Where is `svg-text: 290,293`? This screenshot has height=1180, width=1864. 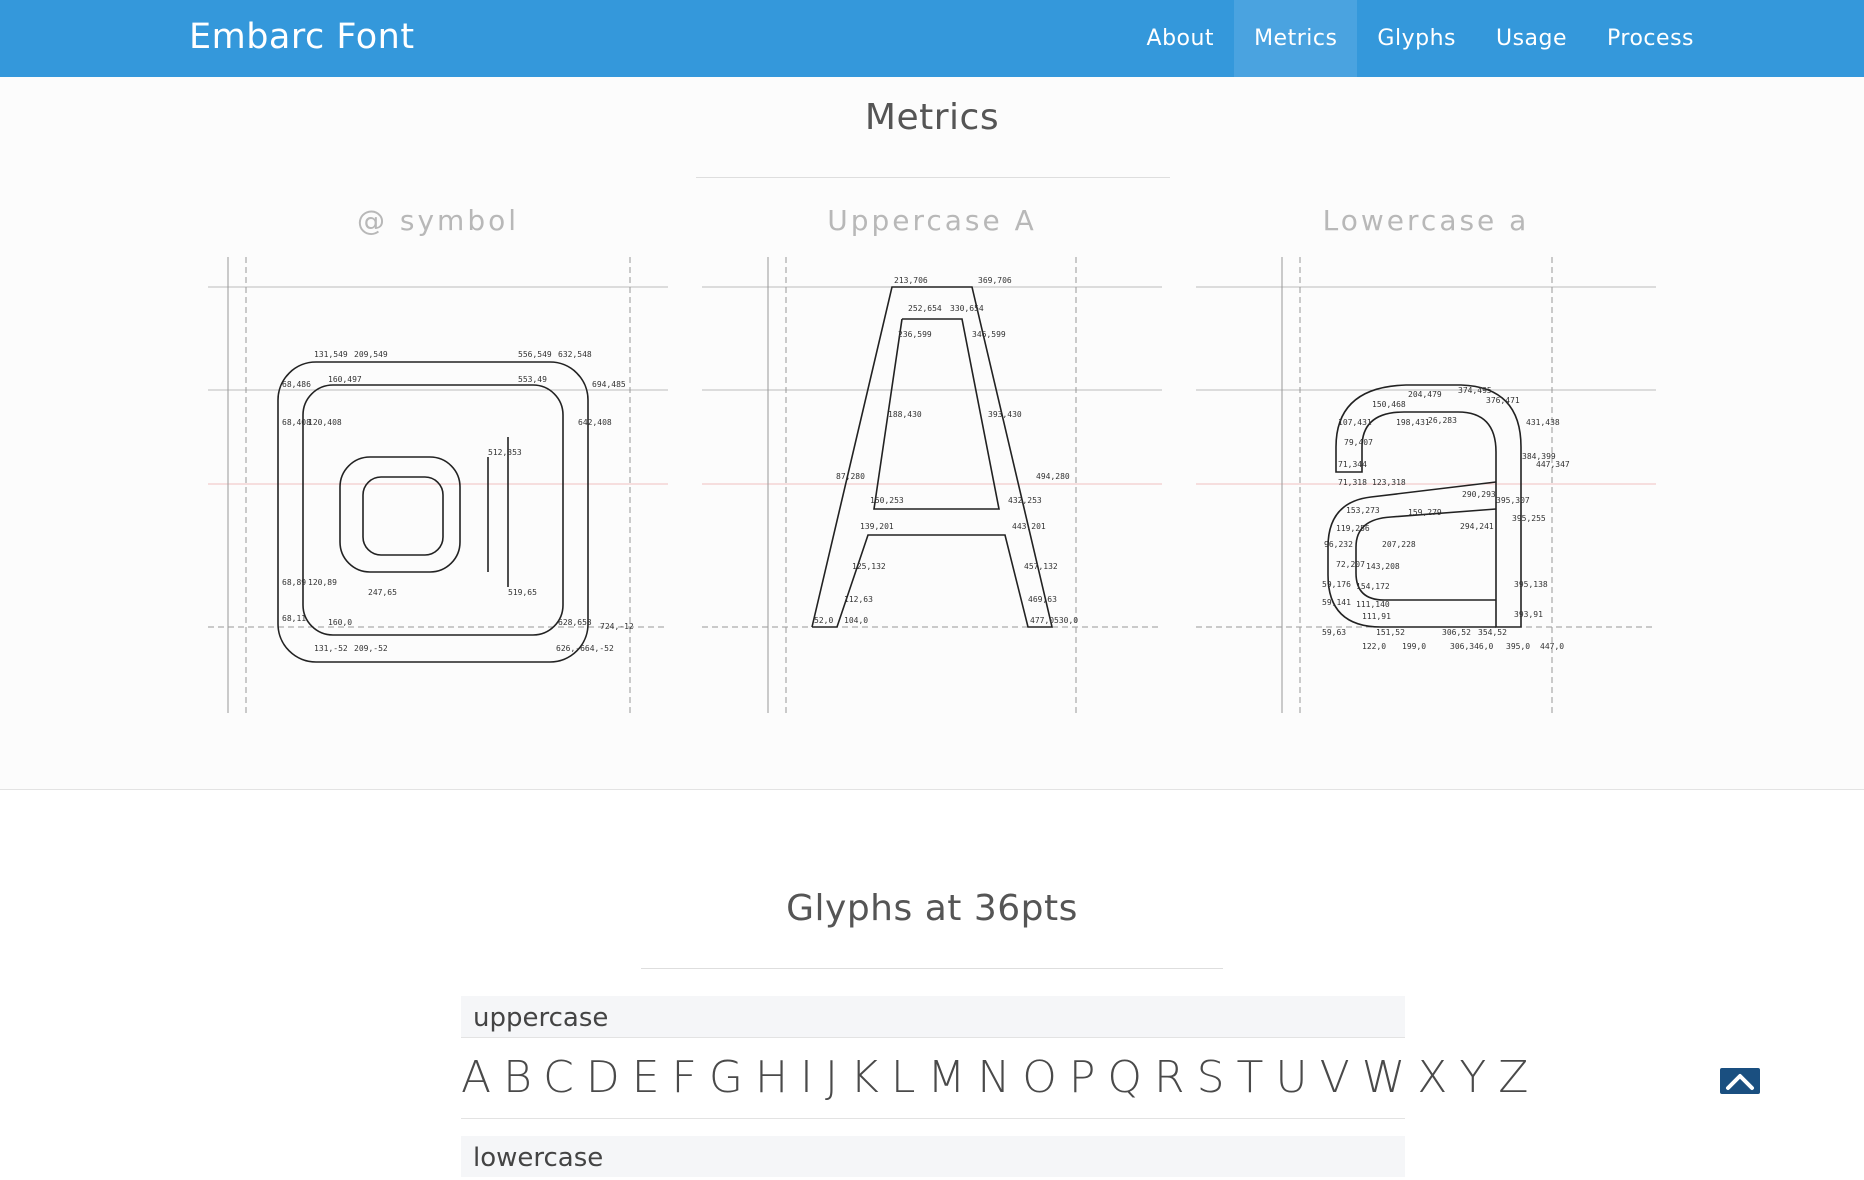 svg-text: 290,293 is located at coordinates (1479, 494).